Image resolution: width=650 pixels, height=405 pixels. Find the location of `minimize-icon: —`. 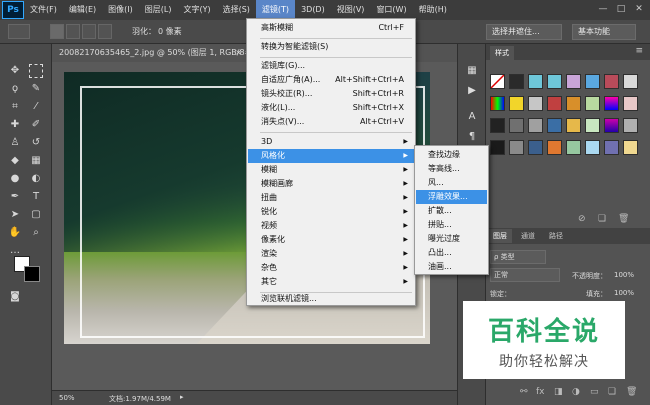

minimize-icon: — is located at coordinates (603, 9).